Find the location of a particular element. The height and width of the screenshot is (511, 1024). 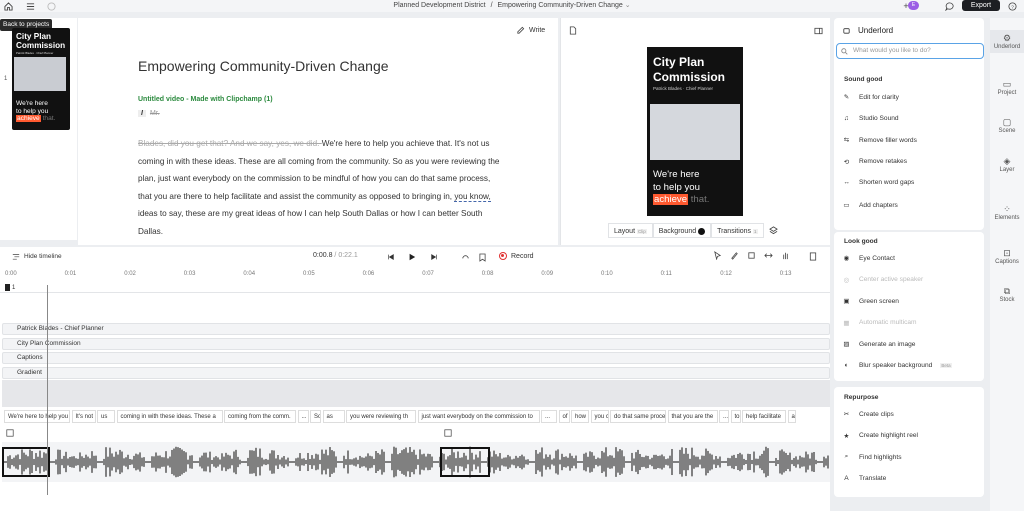

write-button: Write is located at coordinates (530, 30).